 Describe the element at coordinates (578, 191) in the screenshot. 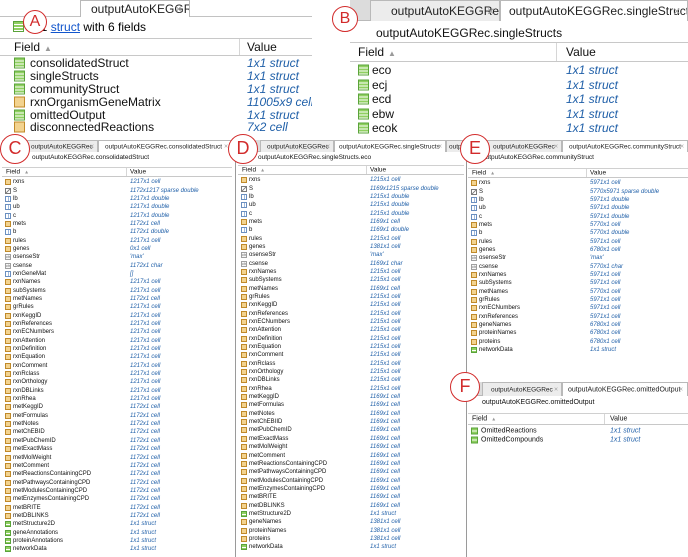

I see `field-row: S 5770x5971 sparse double` at that location.